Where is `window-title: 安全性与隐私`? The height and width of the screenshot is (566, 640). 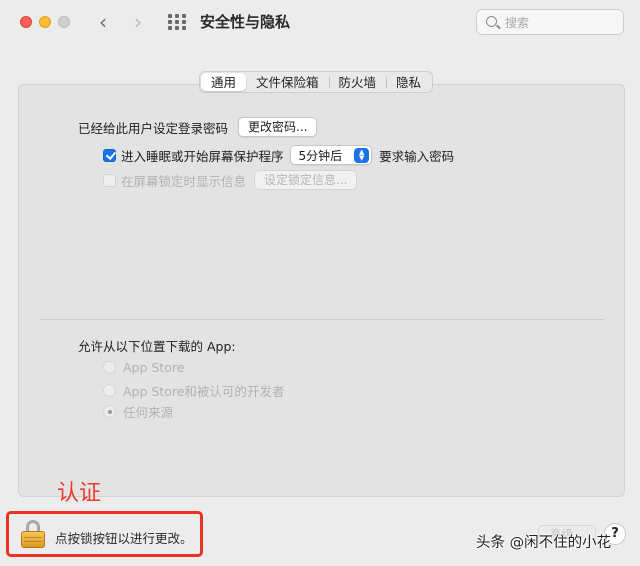
window-title: 安全性与隐私 is located at coordinates (245, 22).